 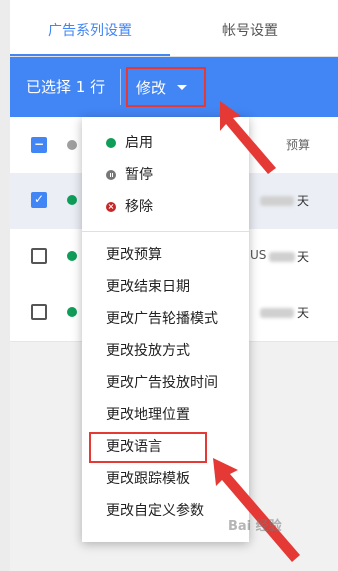 What do you see at coordinates (248, 137) in the screenshot?
I see `arrow-to-edit-icon` at bounding box center [248, 137].